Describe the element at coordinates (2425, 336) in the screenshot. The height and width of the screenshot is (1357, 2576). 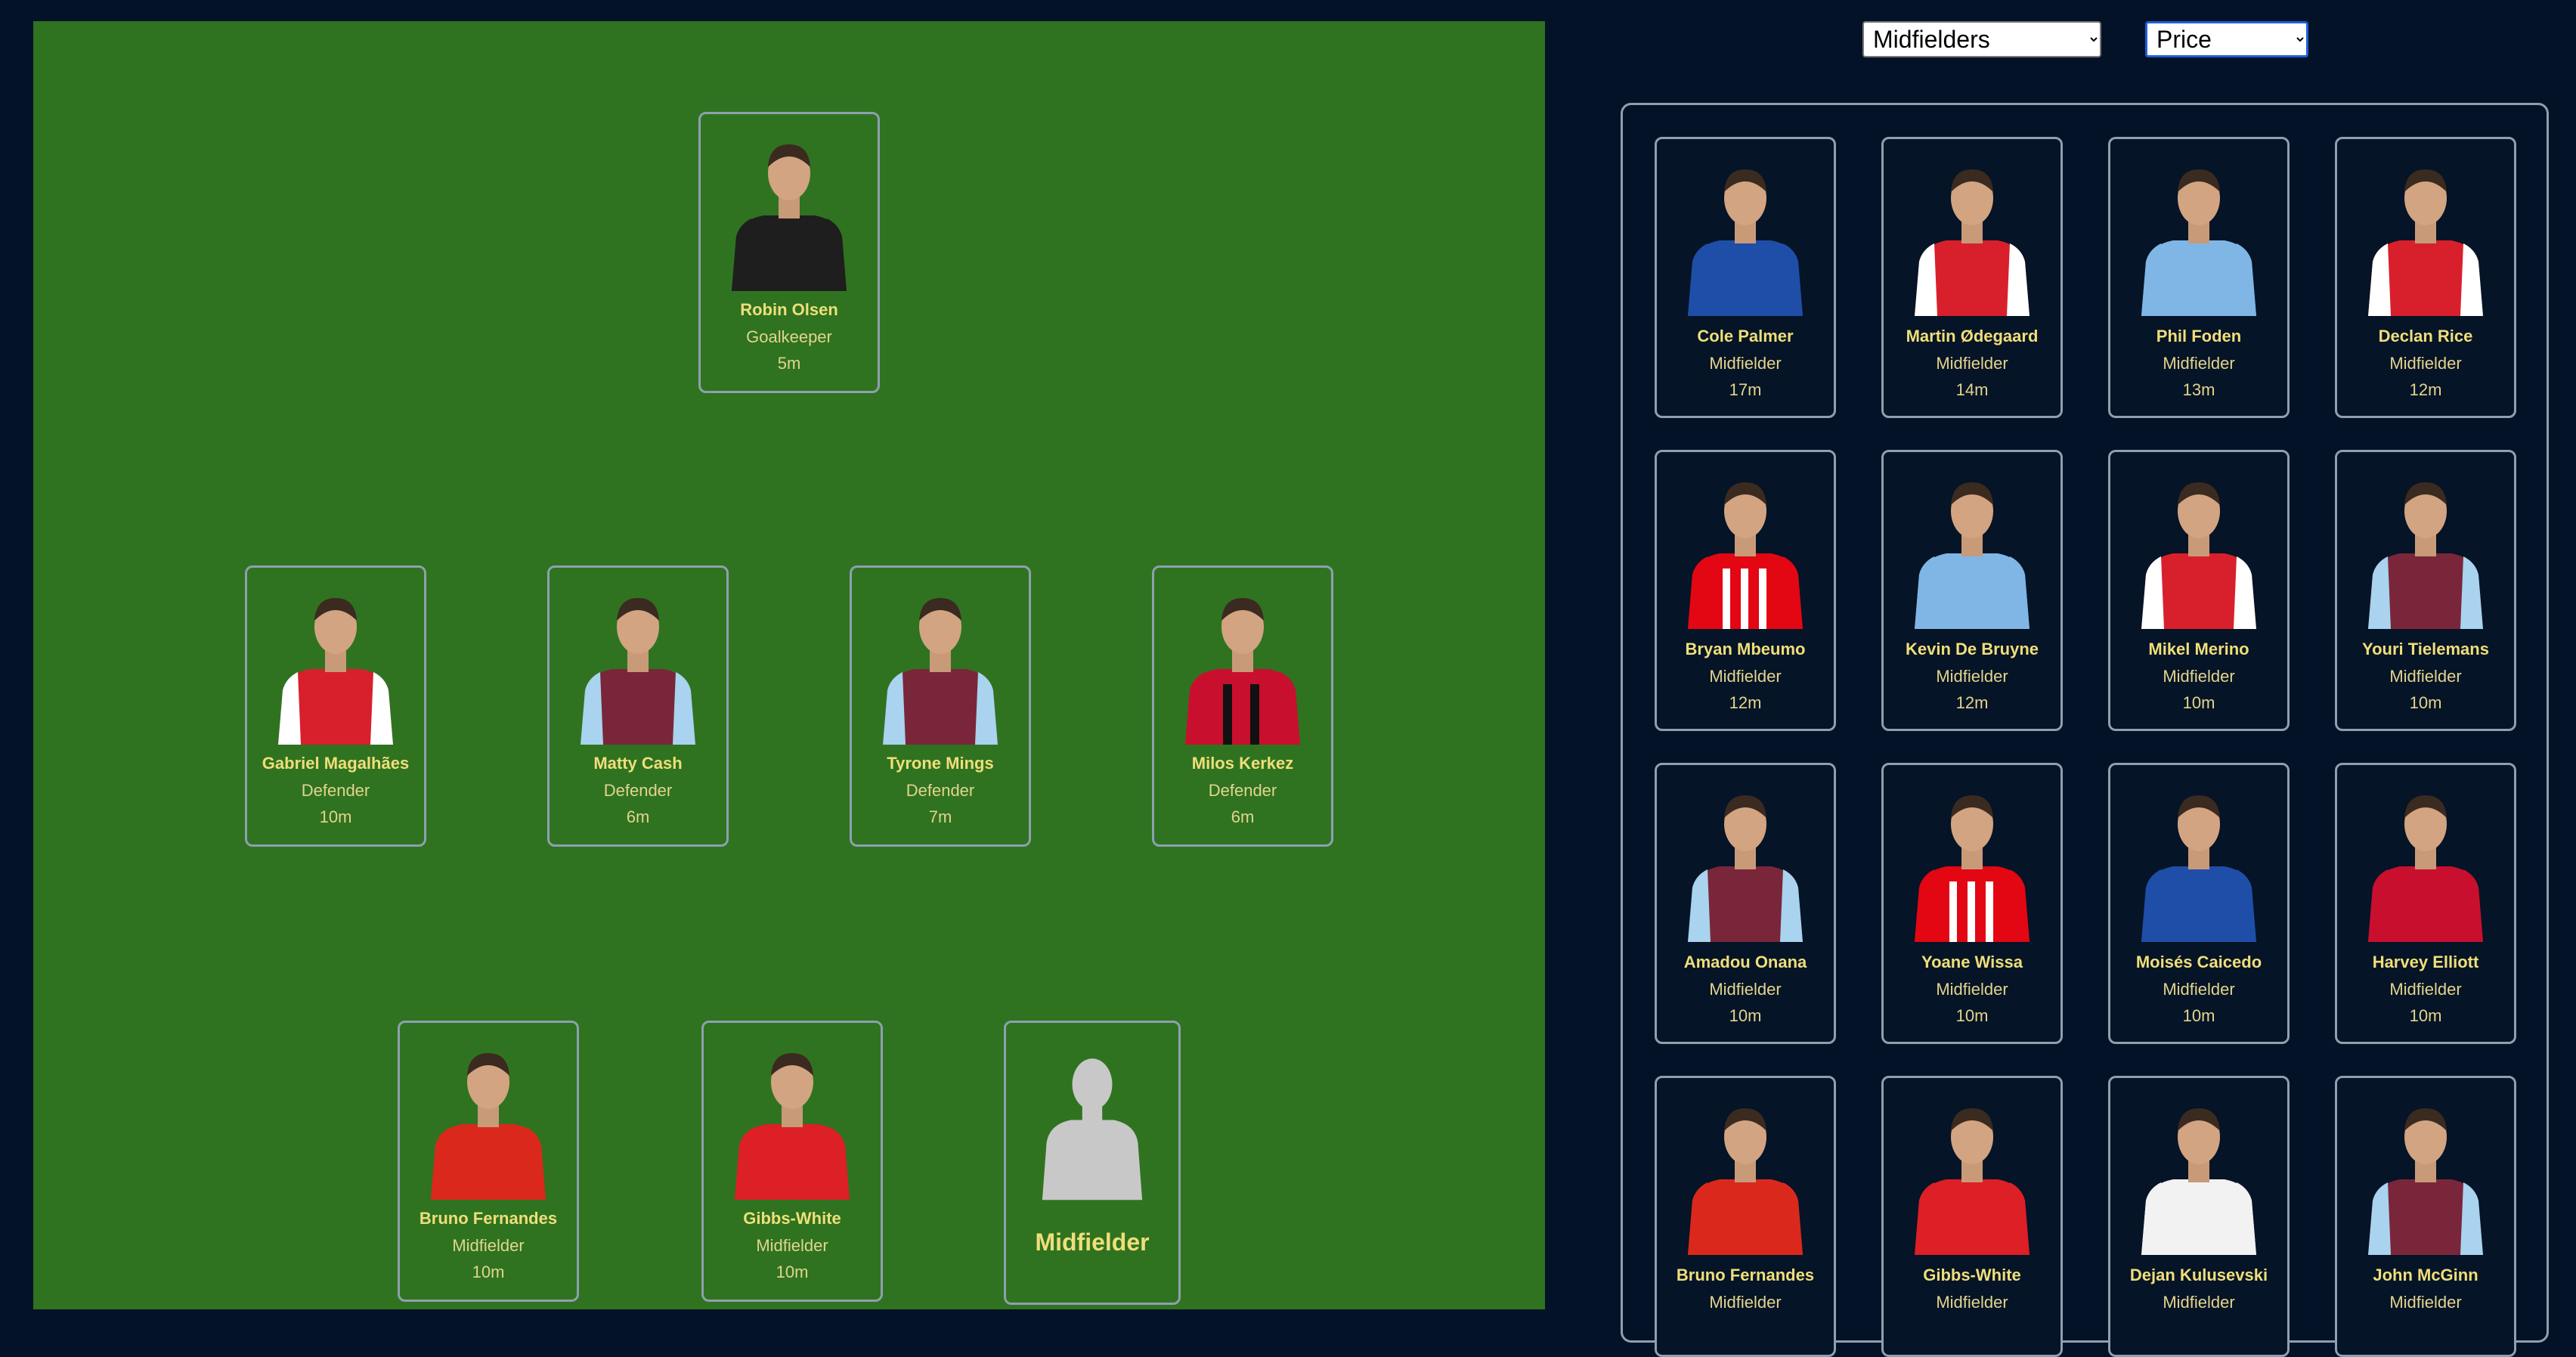
I see `player-name: Declan Rice` at that location.